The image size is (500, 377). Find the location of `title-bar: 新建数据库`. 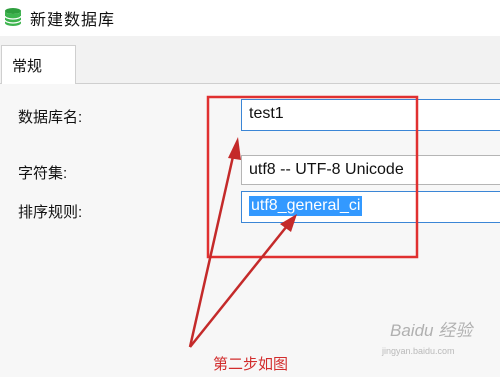

title-bar: 新建数据库 is located at coordinates (250, 18).